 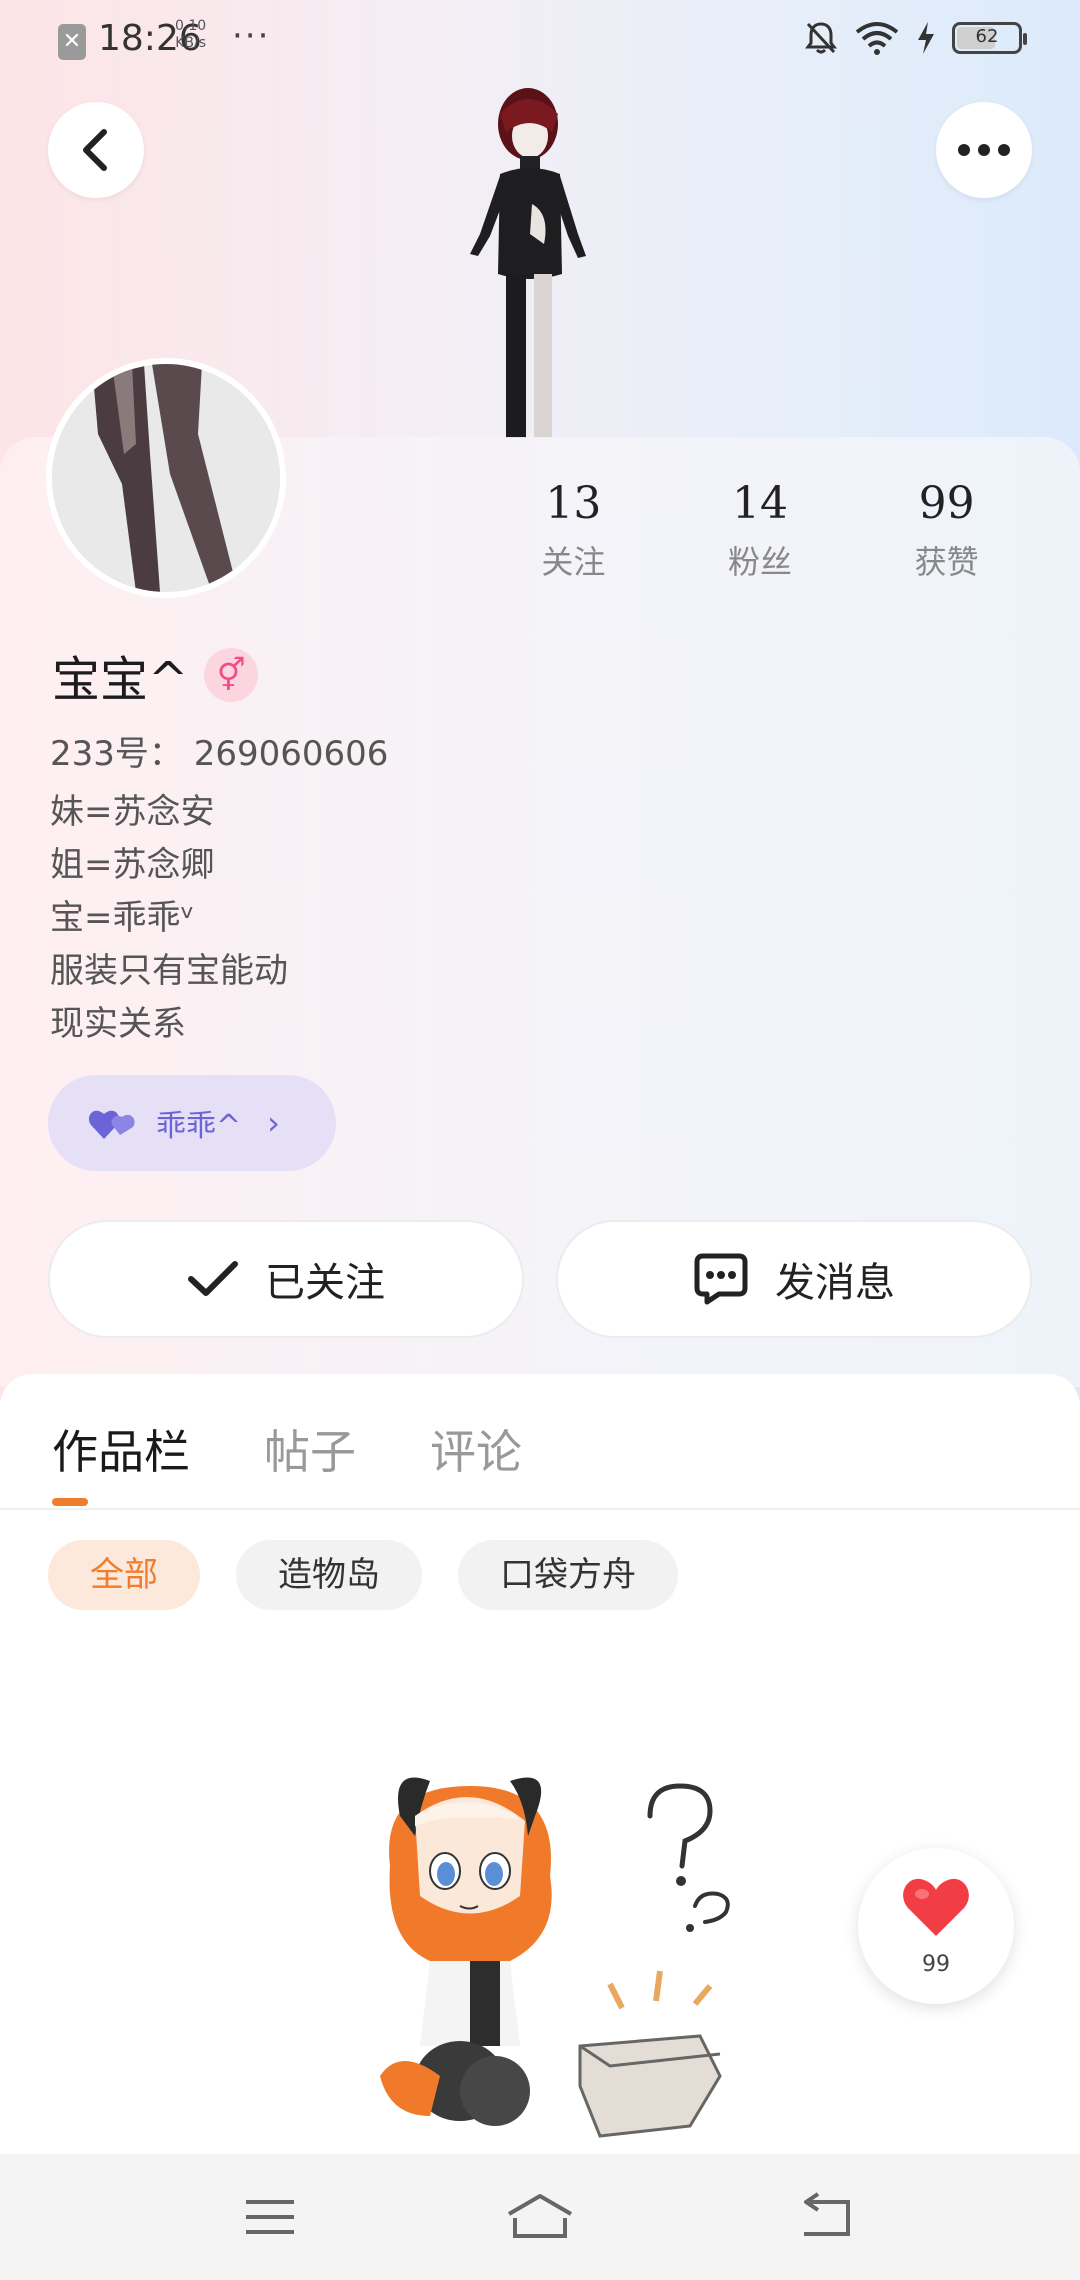 What do you see at coordinates (946, 503) in the screenshot?
I see `stat-likes-value: 99` at bounding box center [946, 503].